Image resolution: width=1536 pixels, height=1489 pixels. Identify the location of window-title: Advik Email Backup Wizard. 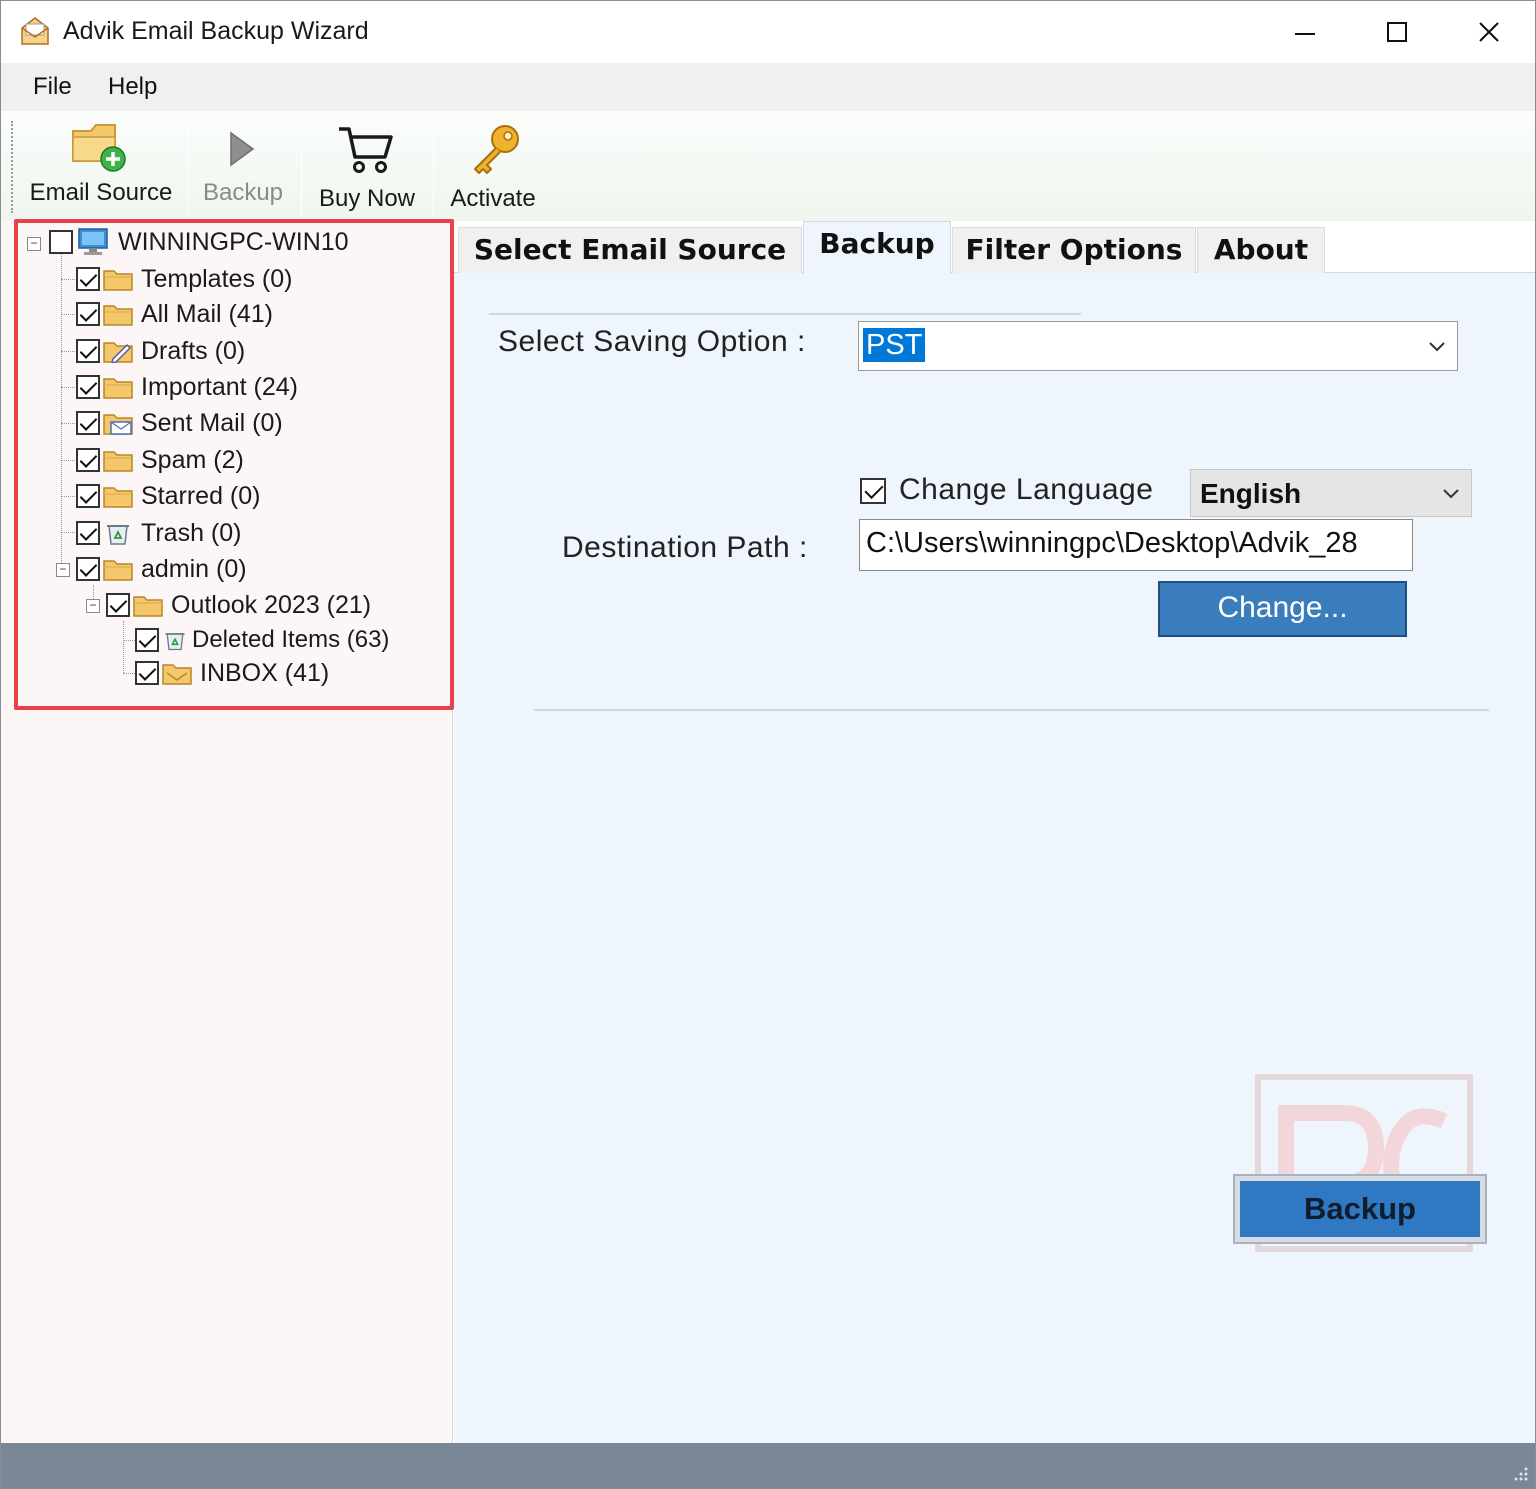
(216, 31).